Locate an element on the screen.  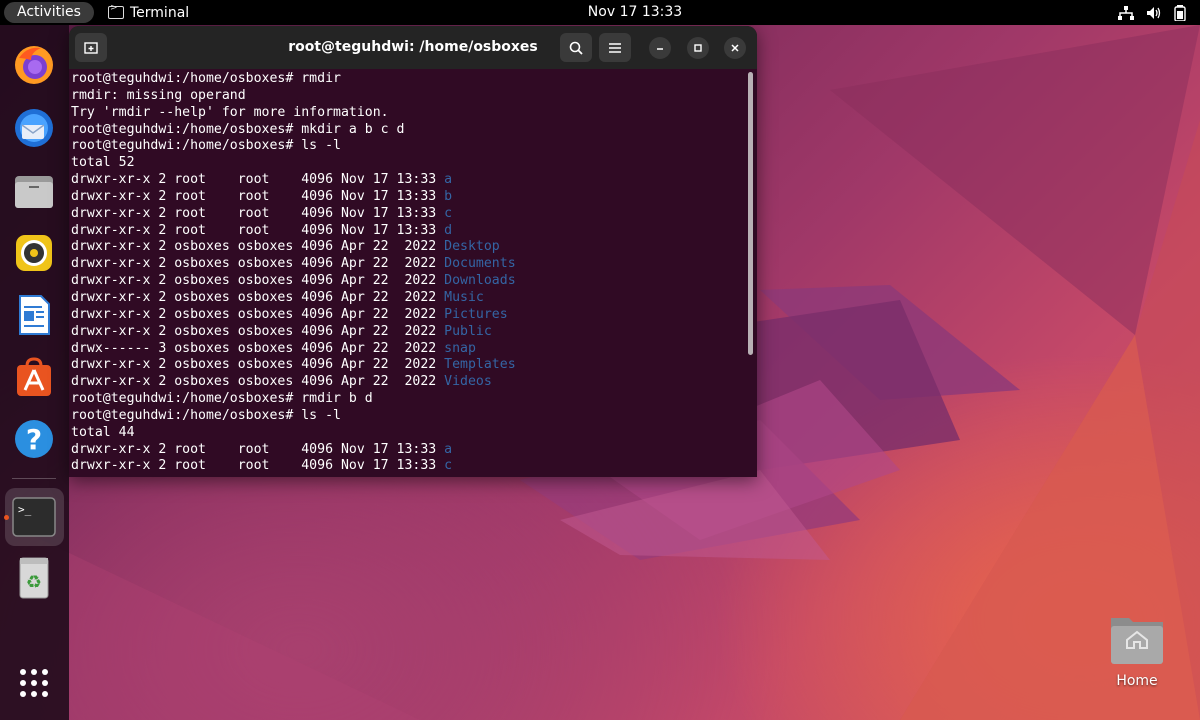
clock: Nov 17 13:33 is located at coordinates (600, 12).